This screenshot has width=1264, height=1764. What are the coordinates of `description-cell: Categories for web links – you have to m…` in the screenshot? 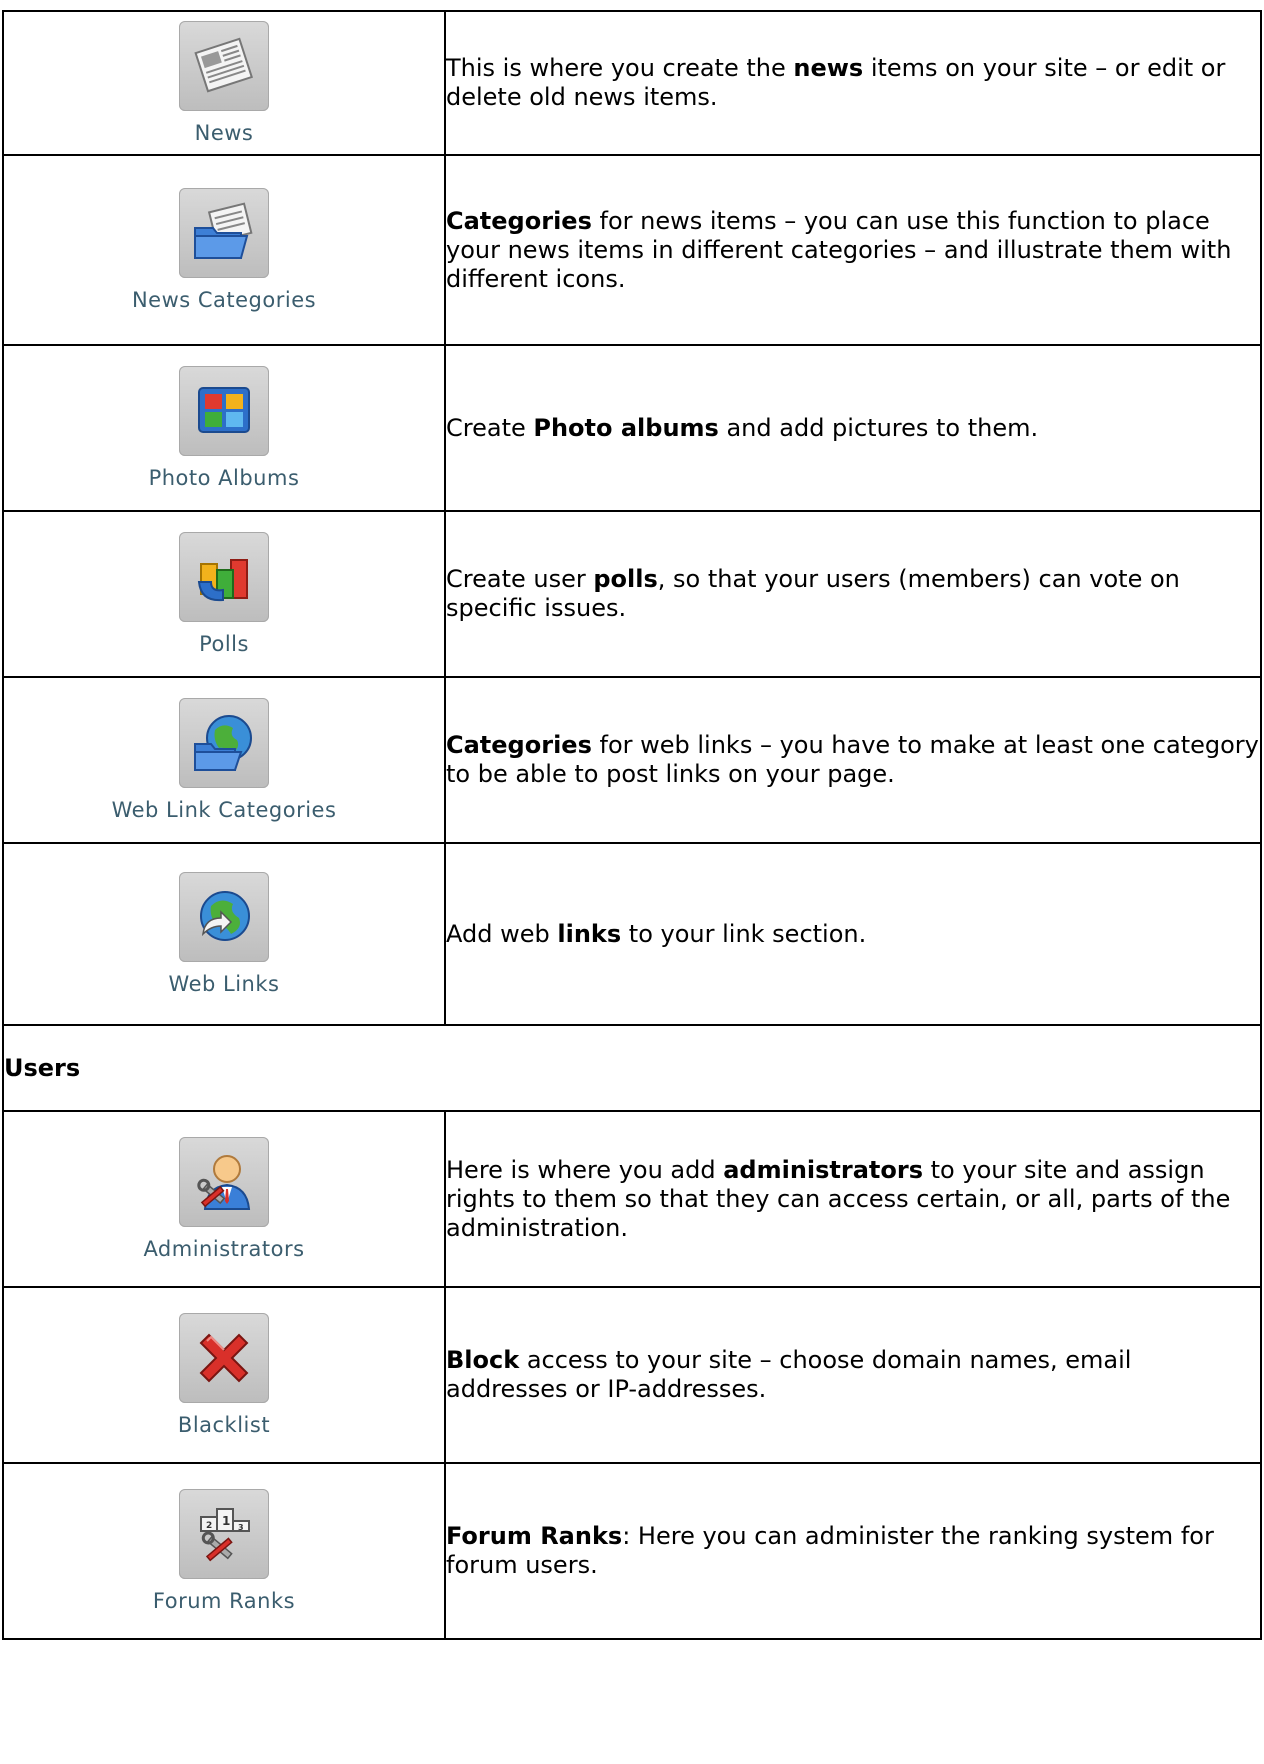 It's located at (853, 760).